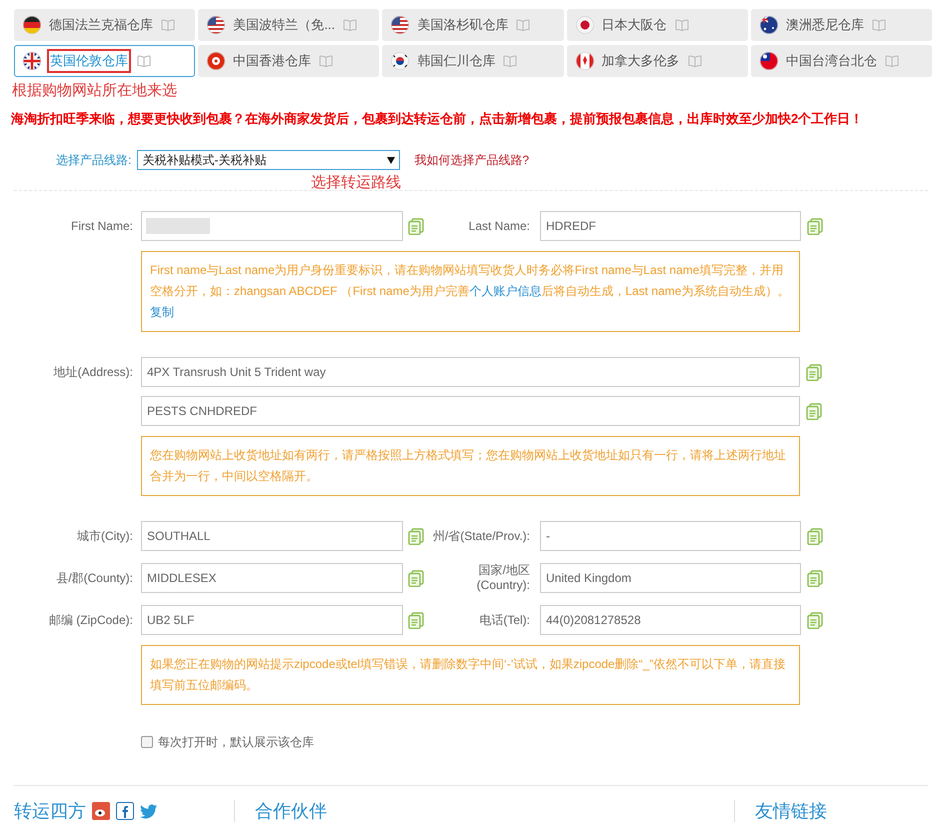 The width and height of the screenshot is (942, 836). Describe the element at coordinates (473, 25) in the screenshot. I see `warehouse-tab: 美国洛杉矶仓库` at that location.